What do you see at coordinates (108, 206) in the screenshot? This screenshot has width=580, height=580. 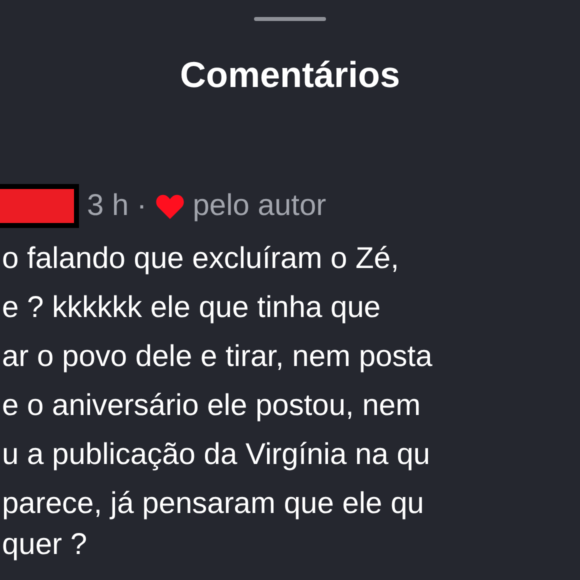 I see `comment-time: 3 h` at bounding box center [108, 206].